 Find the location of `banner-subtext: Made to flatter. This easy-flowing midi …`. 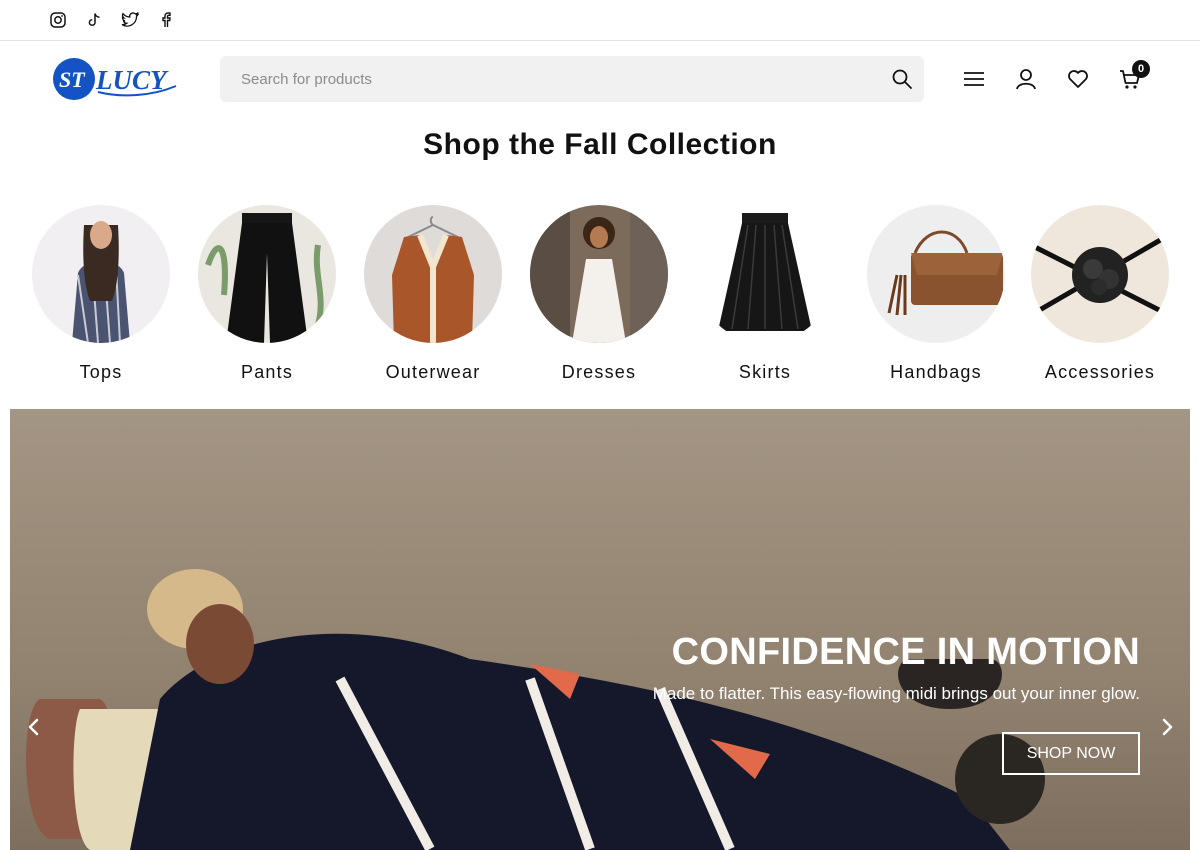

banner-subtext: Made to flatter. This easy-flowing midi … is located at coordinates (896, 693).